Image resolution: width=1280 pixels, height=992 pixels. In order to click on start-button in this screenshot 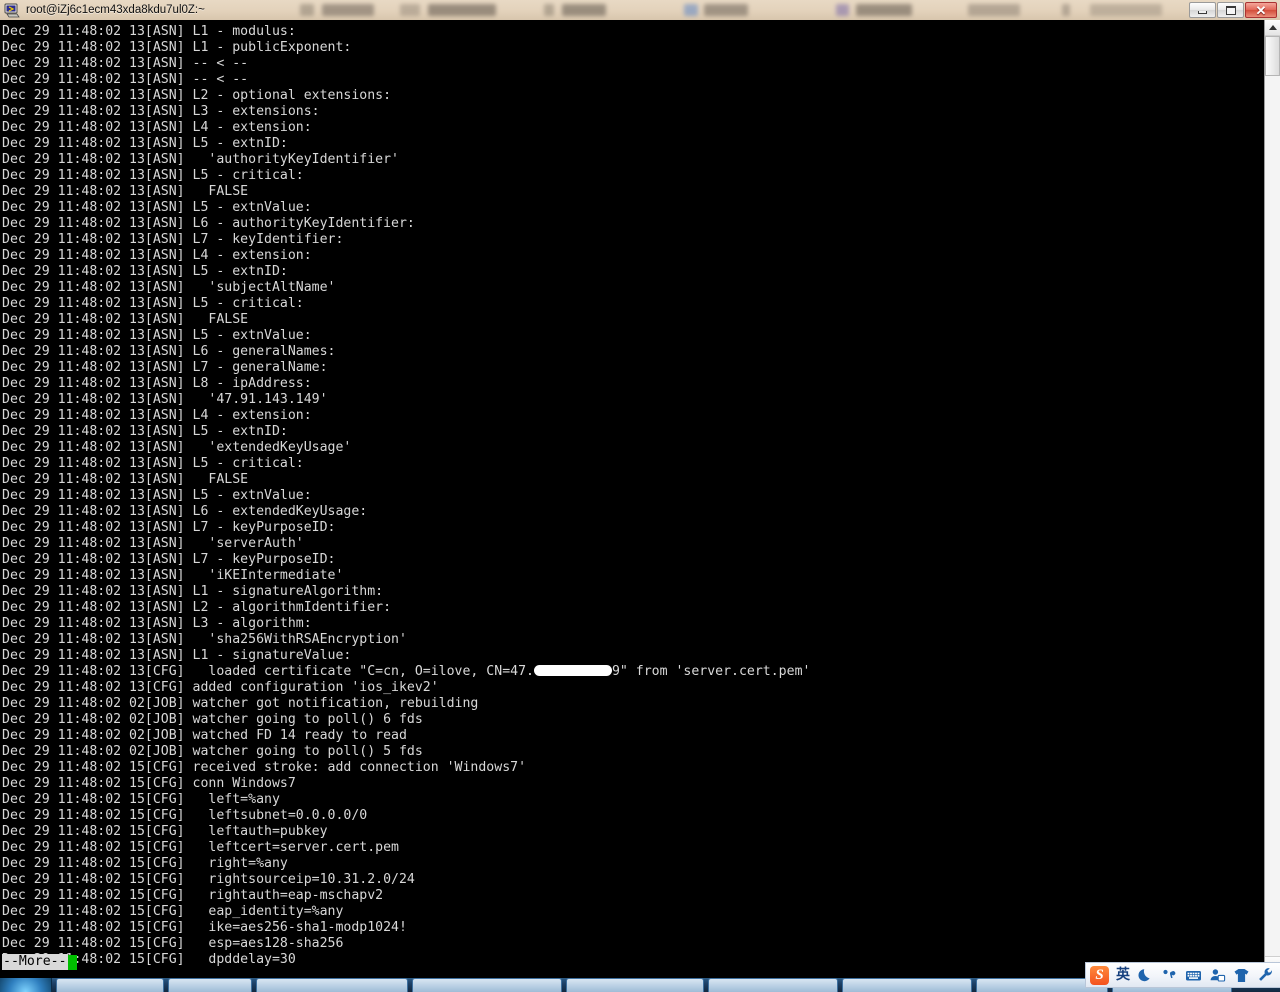, I will do `click(26, 985)`.